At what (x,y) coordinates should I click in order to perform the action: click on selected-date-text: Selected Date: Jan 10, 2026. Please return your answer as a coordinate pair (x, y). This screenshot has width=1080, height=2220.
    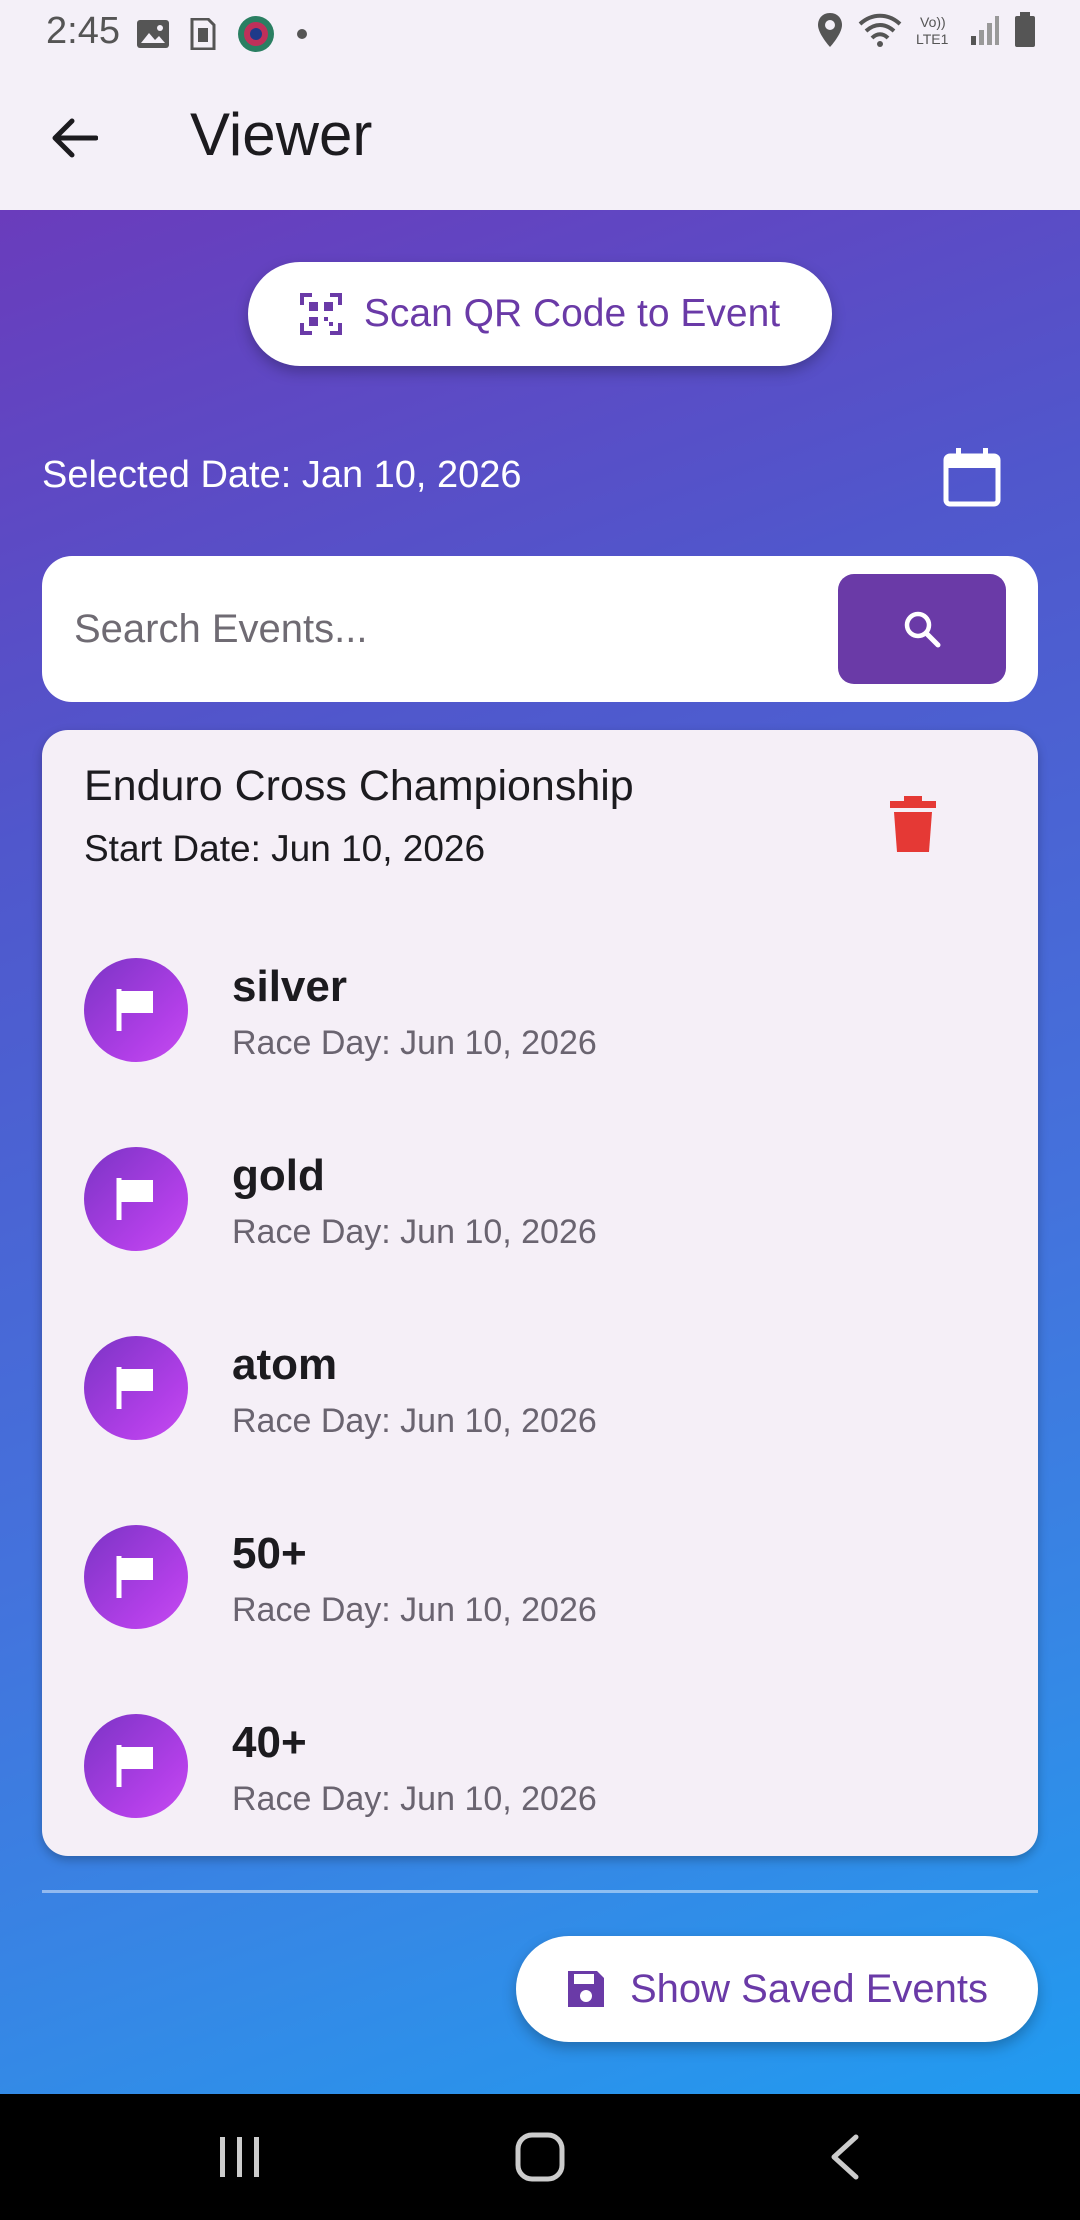
    Looking at the image, I should click on (282, 475).